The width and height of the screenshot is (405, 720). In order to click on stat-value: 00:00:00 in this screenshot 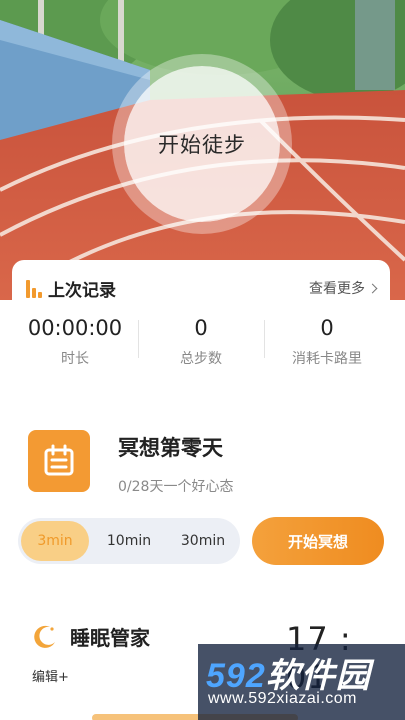, I will do `click(75, 328)`.